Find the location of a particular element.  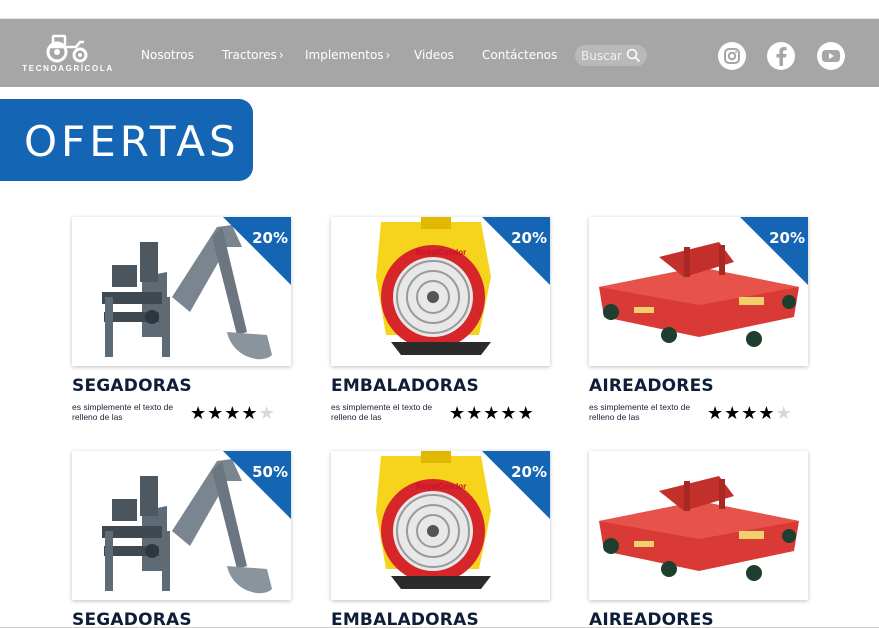

mower-image is located at coordinates (698, 525).